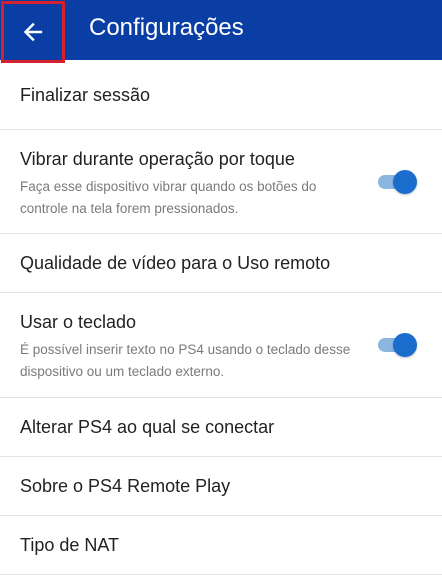  What do you see at coordinates (175, 263) in the screenshot?
I see `setting-video-quality-label: Qualidade de vídeo para o Uso remoto` at bounding box center [175, 263].